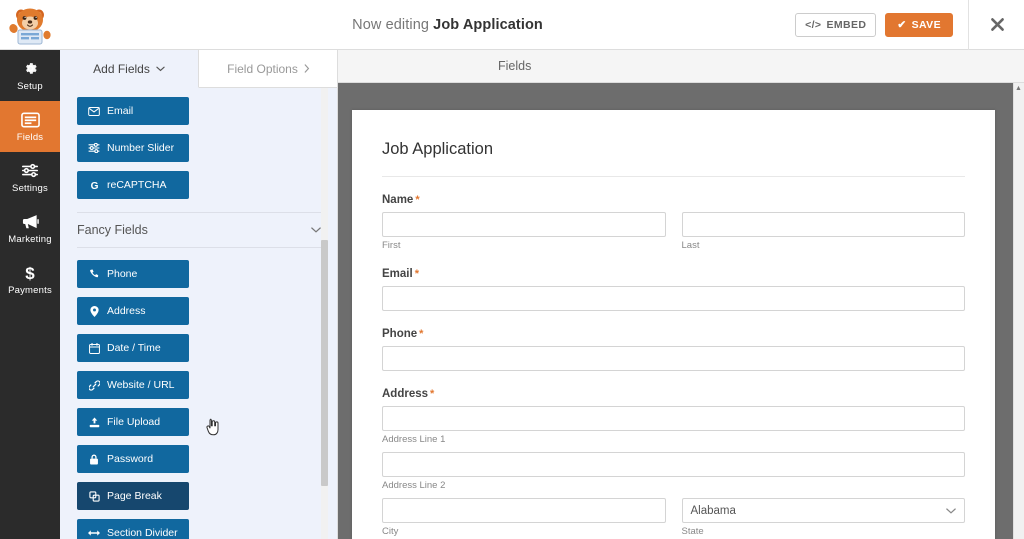  I want to click on last-name-input, so click(823, 224).